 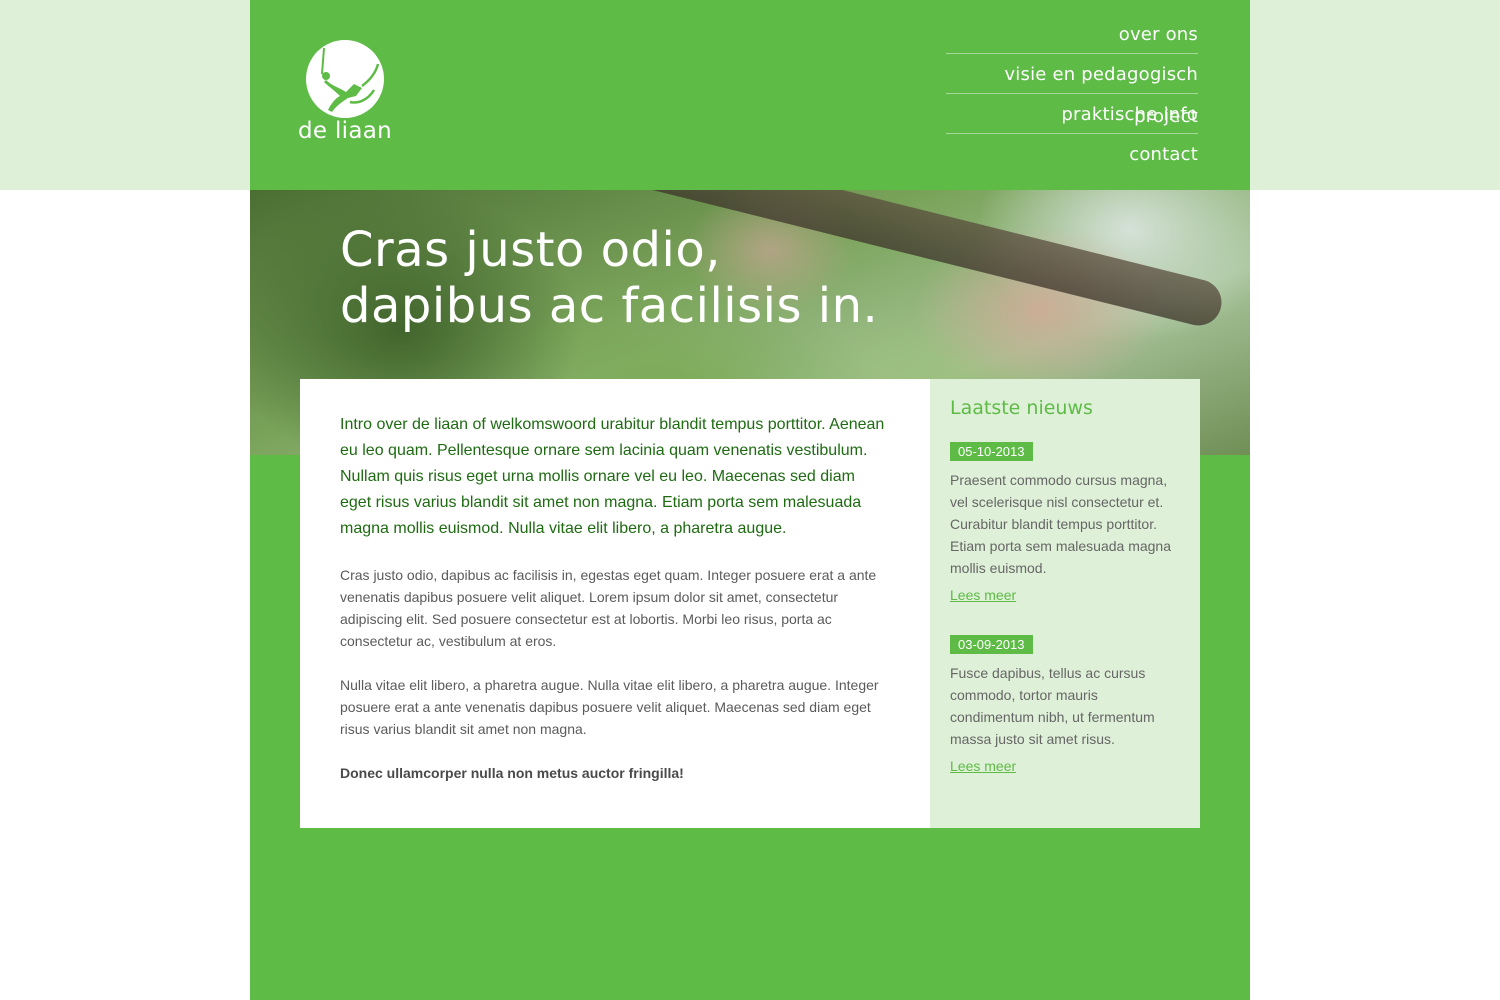 What do you see at coordinates (991, 451) in the screenshot?
I see `news-date-badge: 05-10-2013` at bounding box center [991, 451].